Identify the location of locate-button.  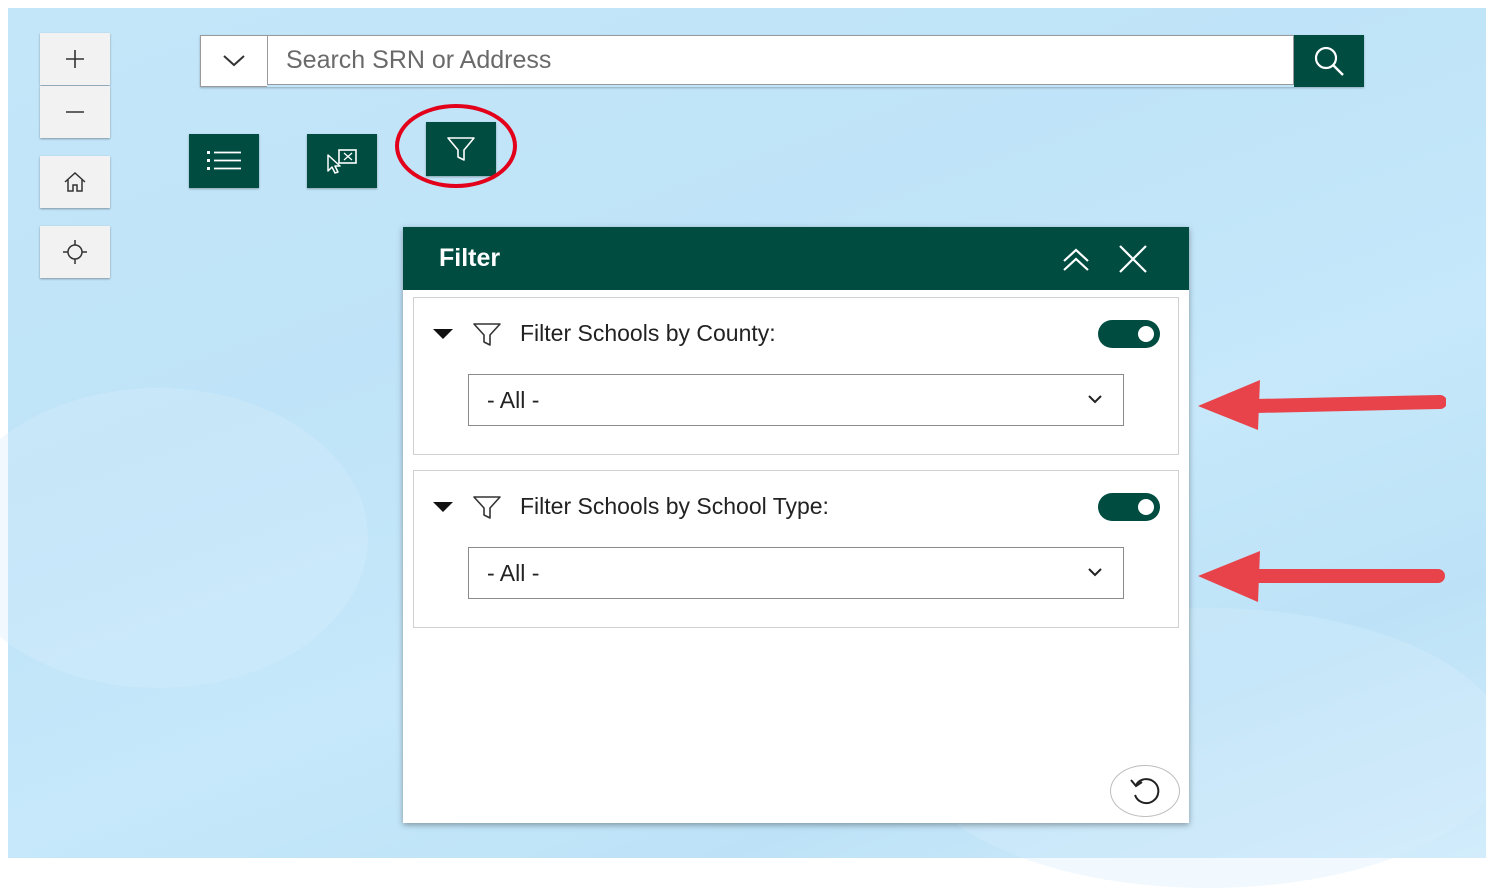
(75, 252).